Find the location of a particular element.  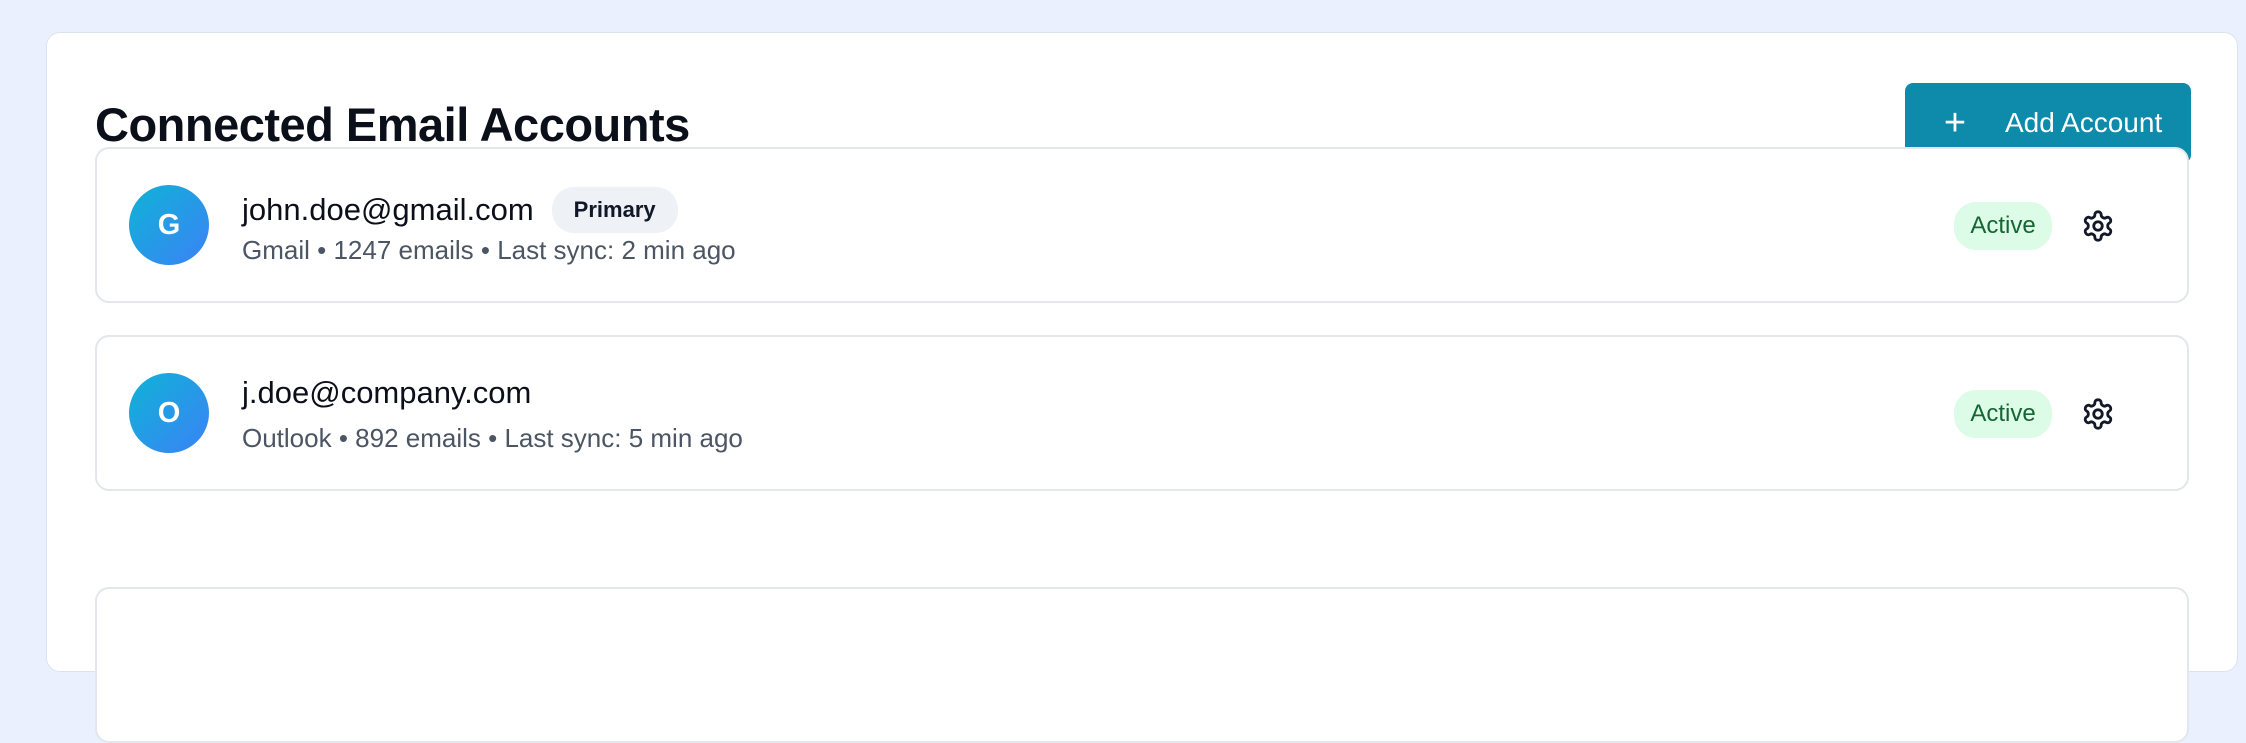

avatar: G is located at coordinates (169, 225).